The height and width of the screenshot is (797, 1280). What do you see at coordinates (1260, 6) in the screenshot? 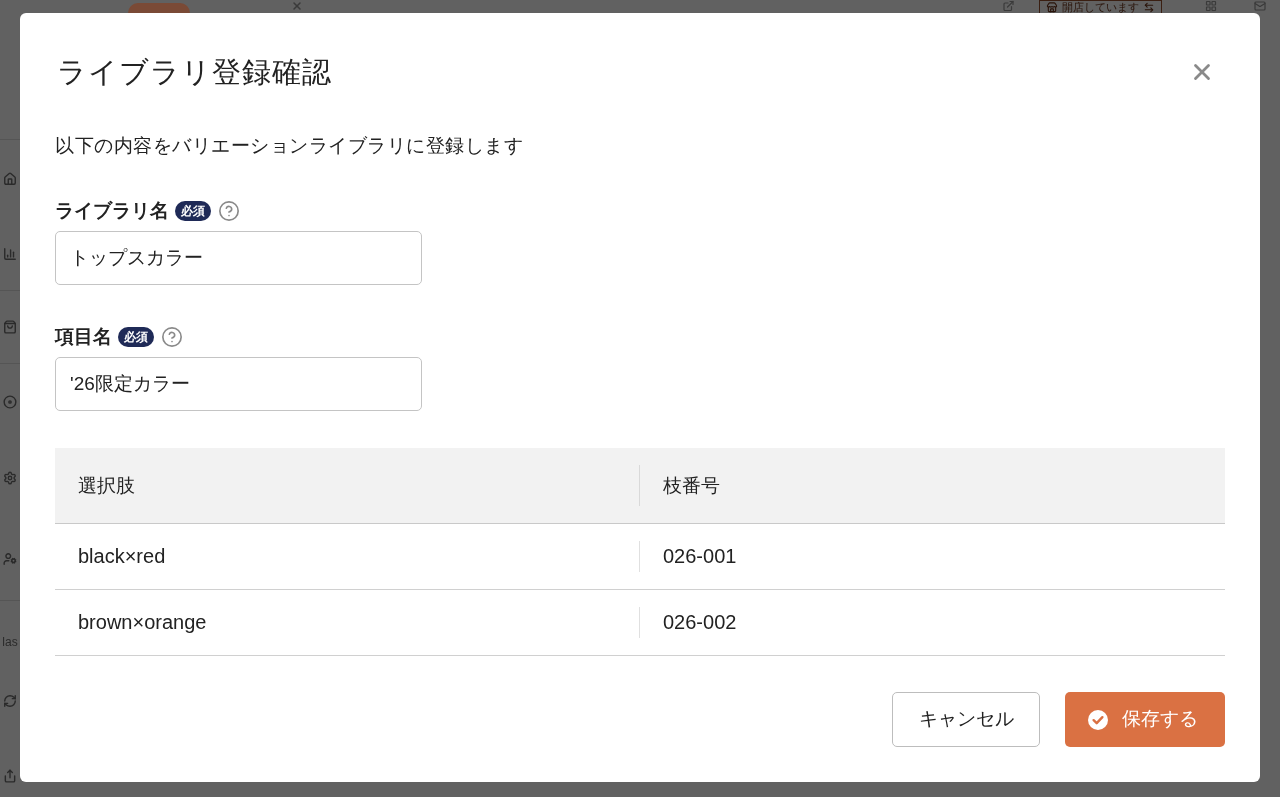
I see `mail-icon` at bounding box center [1260, 6].